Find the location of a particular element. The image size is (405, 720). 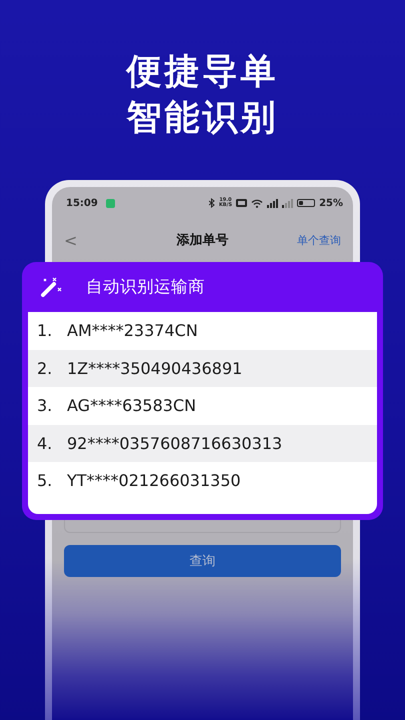

headline: 智能识别 is located at coordinates (202, 118).